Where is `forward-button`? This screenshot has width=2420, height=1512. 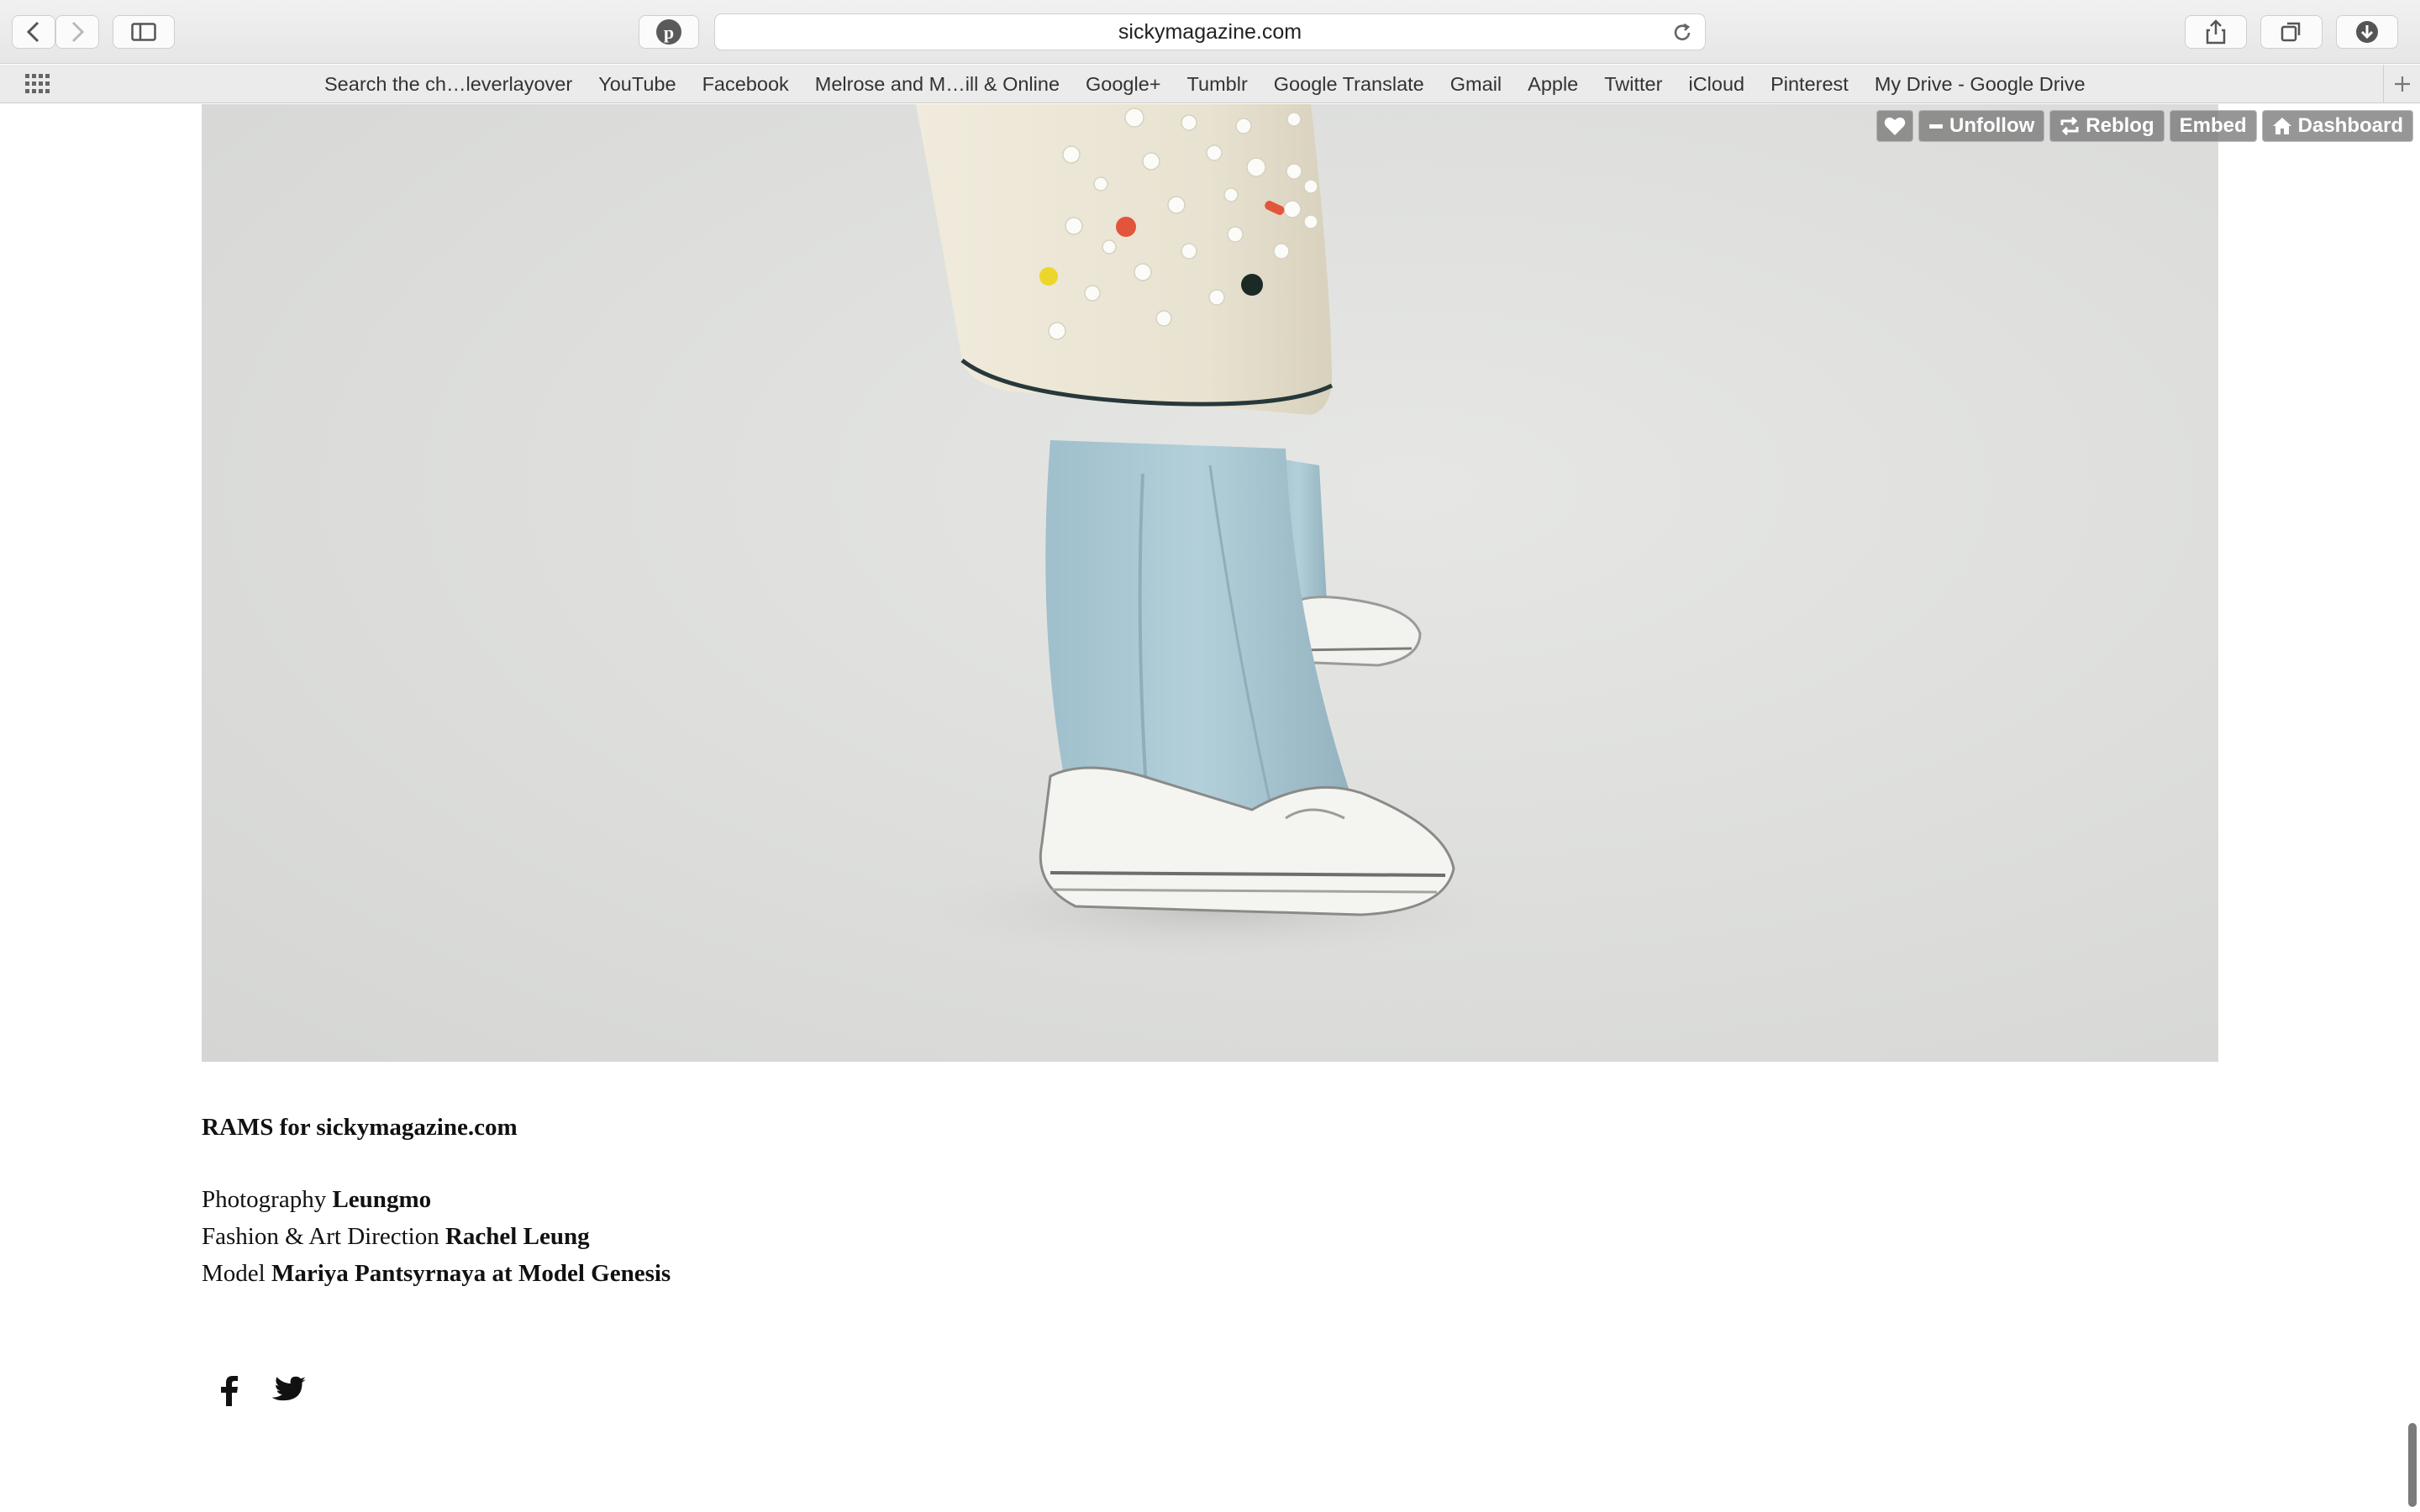
forward-button is located at coordinates (77, 32).